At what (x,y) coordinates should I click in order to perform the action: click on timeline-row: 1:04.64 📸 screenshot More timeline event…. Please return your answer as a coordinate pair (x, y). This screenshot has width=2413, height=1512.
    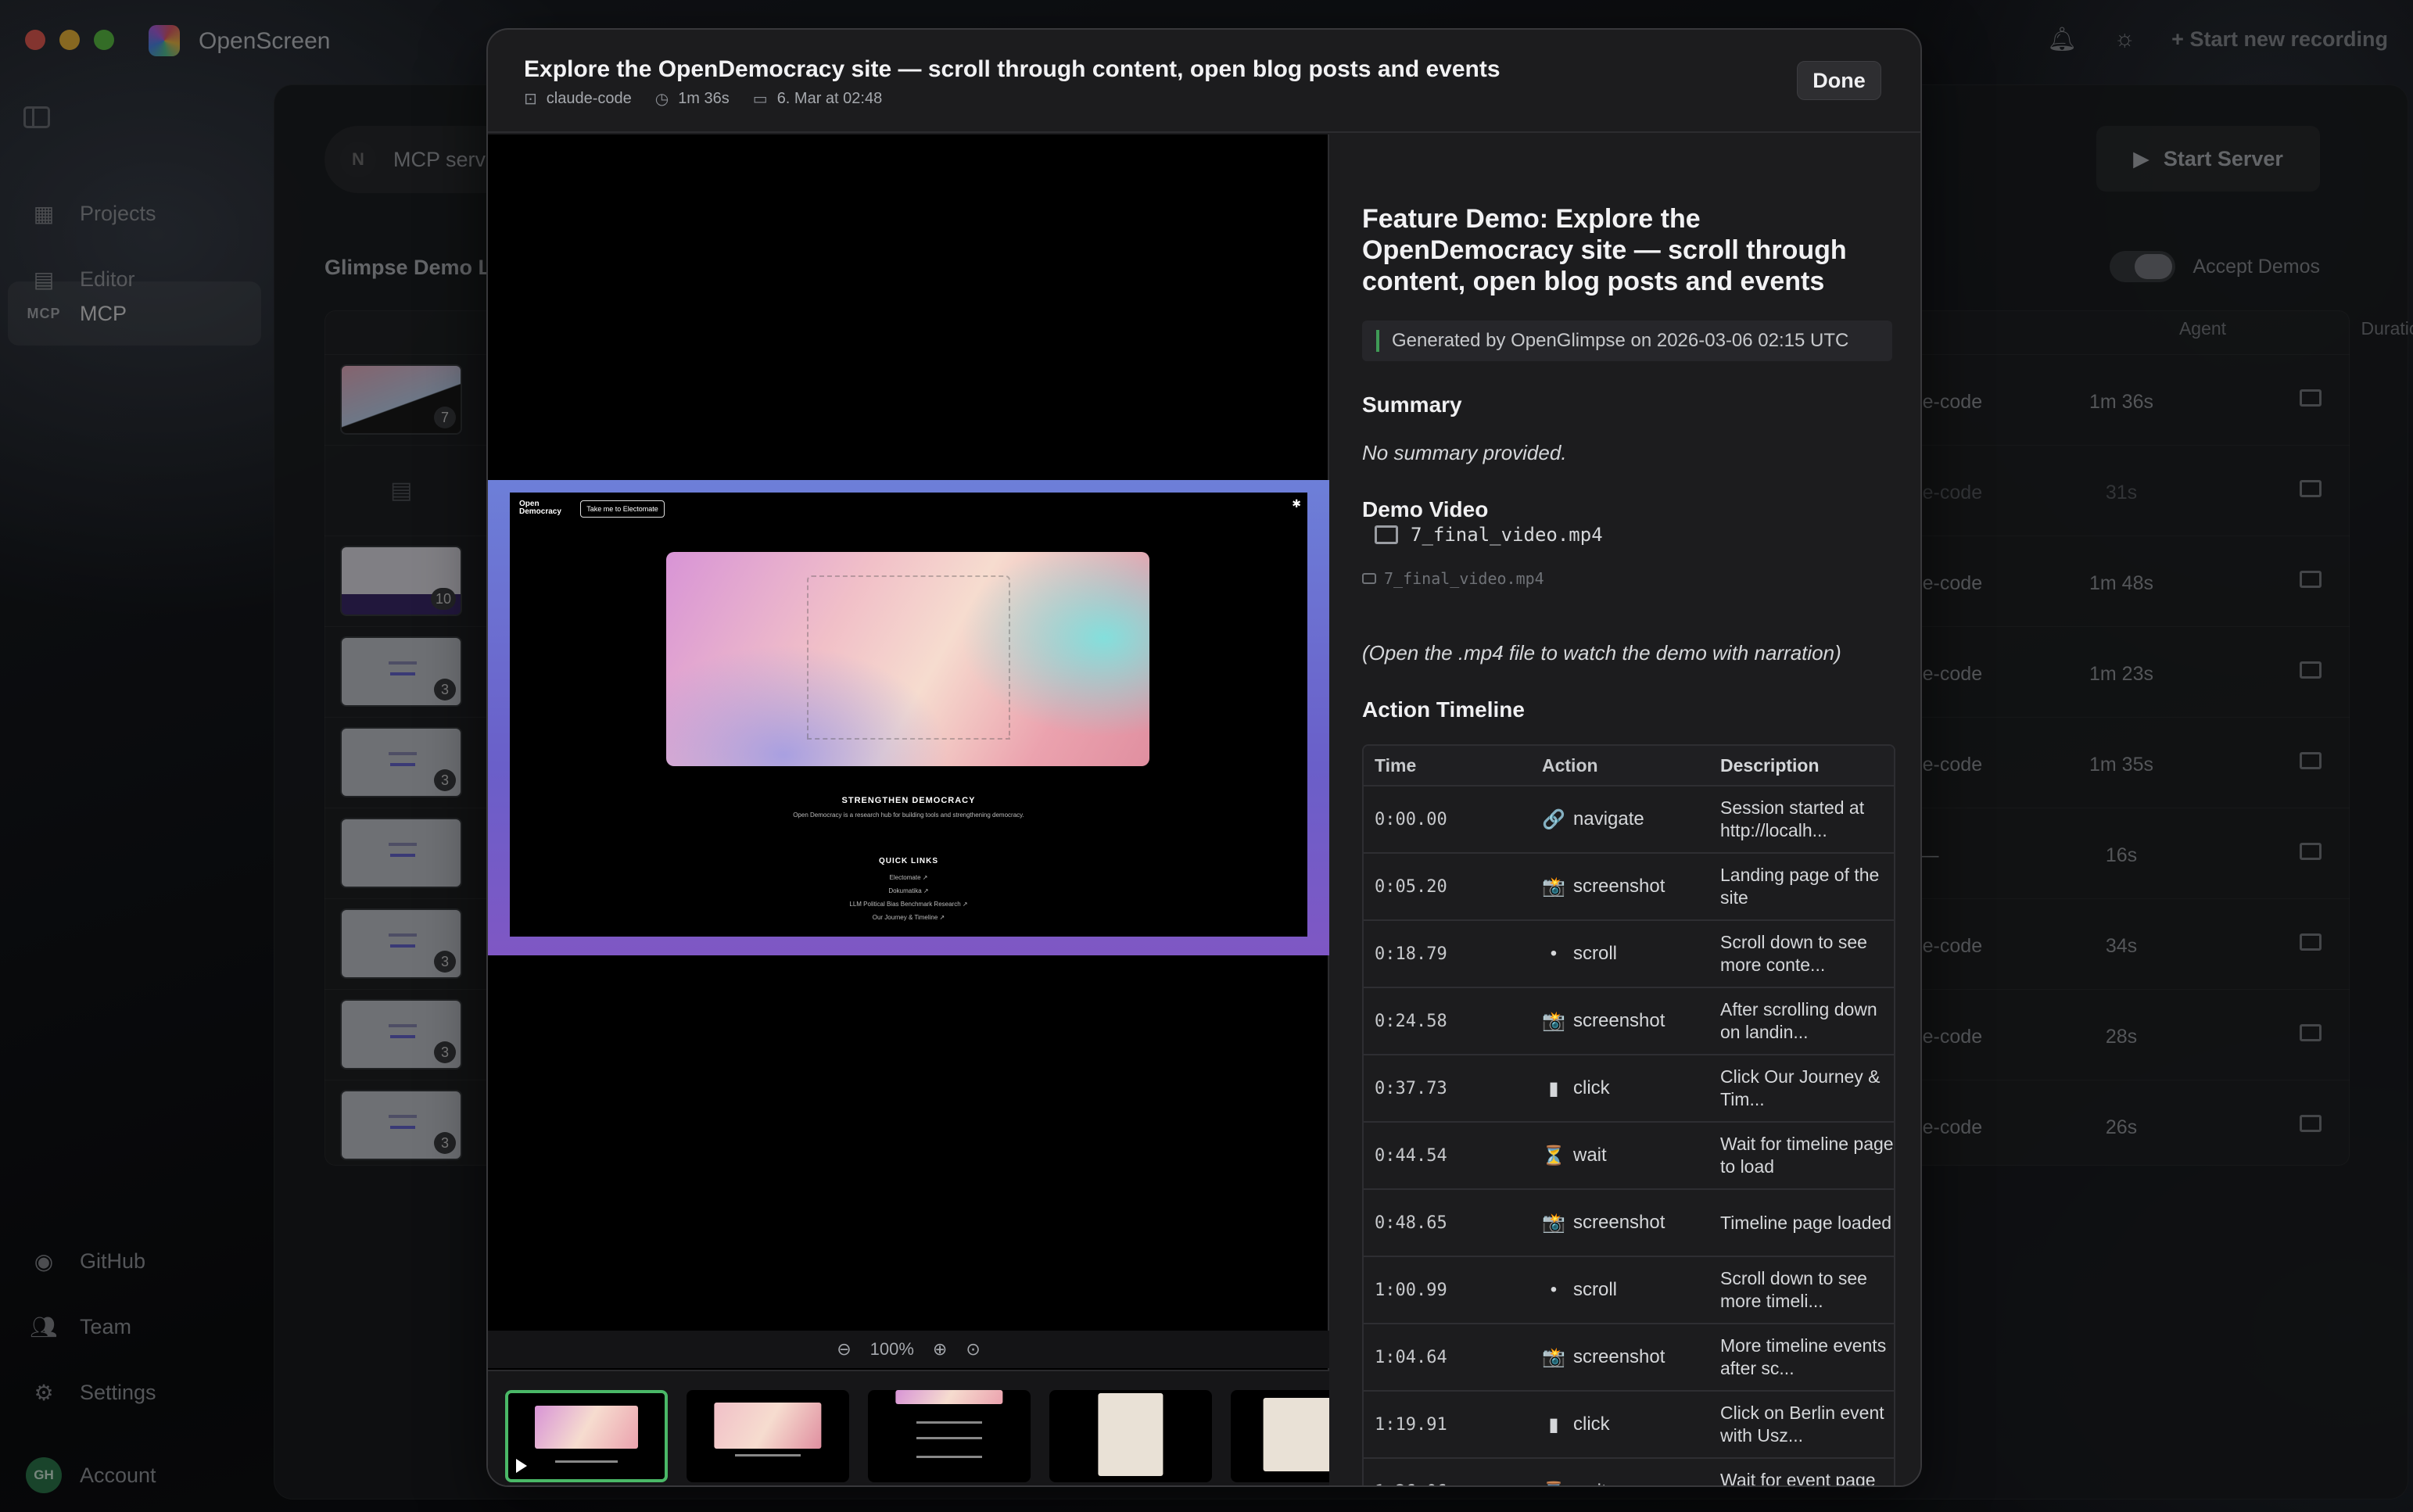
    Looking at the image, I should click on (1629, 1358).